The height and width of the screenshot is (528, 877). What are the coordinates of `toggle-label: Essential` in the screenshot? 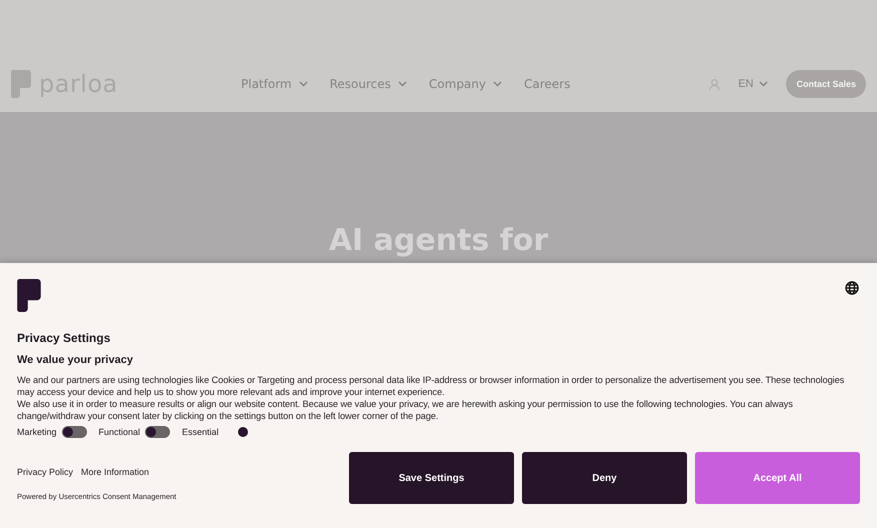 It's located at (200, 432).